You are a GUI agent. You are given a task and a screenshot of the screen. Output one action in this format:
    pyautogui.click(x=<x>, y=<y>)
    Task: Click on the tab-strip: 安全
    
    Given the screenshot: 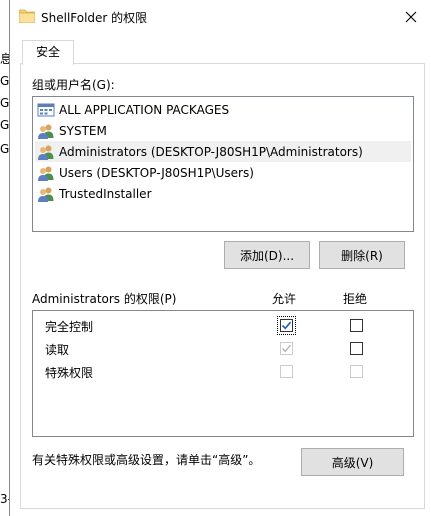 What is the action you would take?
    pyautogui.click(x=221, y=52)
    